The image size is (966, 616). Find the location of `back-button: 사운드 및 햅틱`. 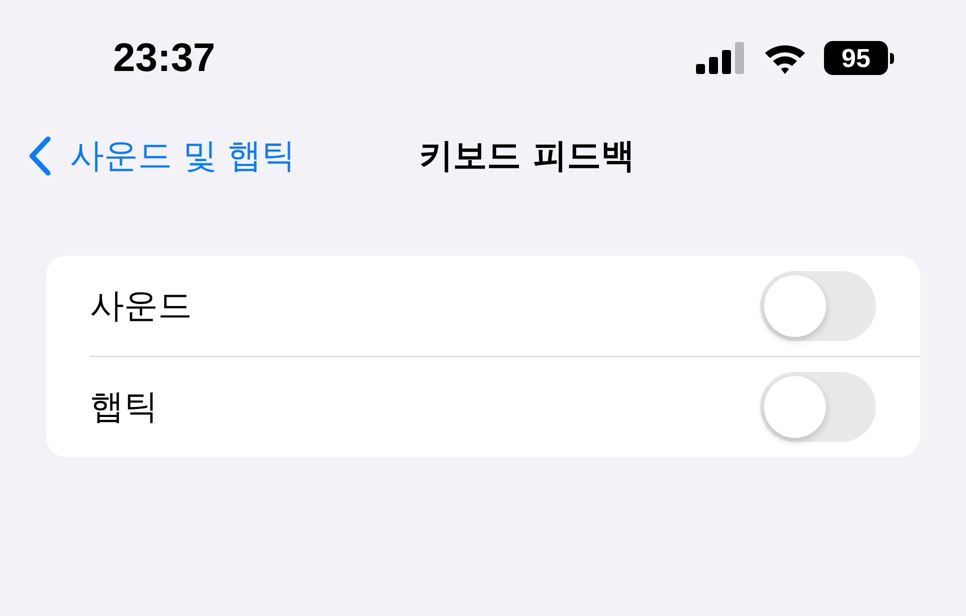

back-button: 사운드 및 햅틱 is located at coordinates (162, 156).